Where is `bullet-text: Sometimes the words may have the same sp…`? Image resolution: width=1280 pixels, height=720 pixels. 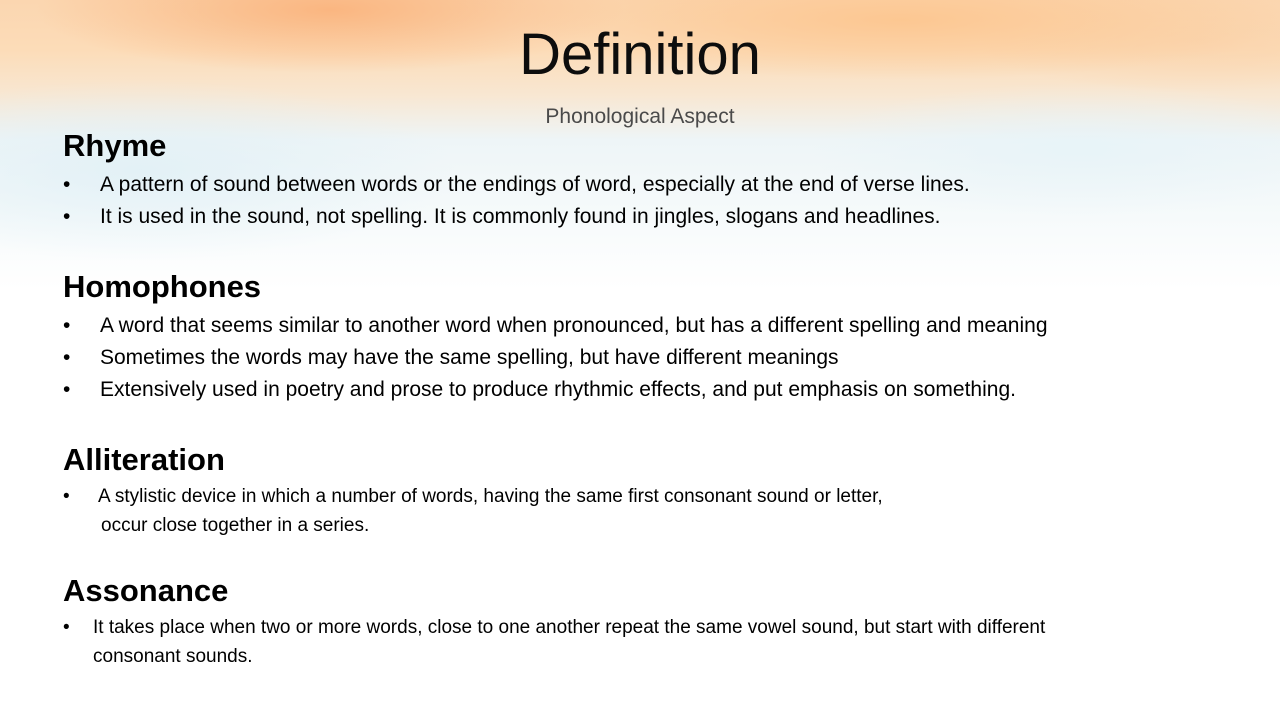 bullet-text: Sometimes the words may have the same sp… is located at coordinates (469, 357).